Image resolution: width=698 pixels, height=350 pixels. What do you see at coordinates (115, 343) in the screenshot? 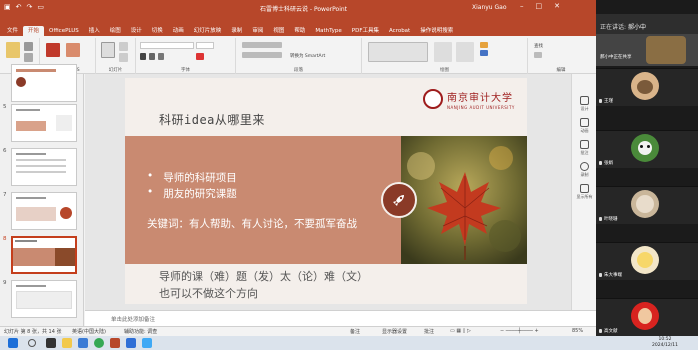
I see `powerpoint-taskbar-icon` at bounding box center [115, 343].